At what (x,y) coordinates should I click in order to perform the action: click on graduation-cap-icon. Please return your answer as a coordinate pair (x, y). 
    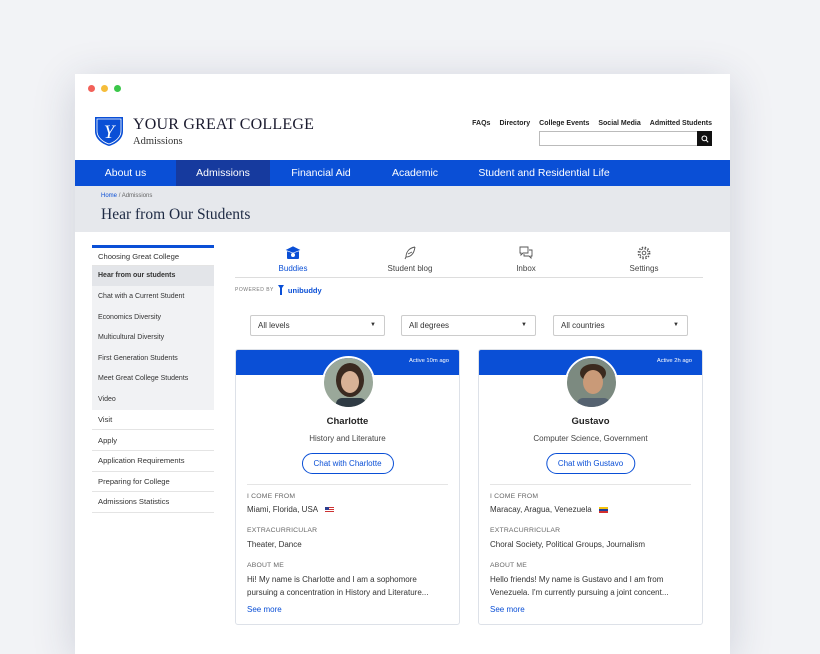
    Looking at the image, I should click on (293, 252).